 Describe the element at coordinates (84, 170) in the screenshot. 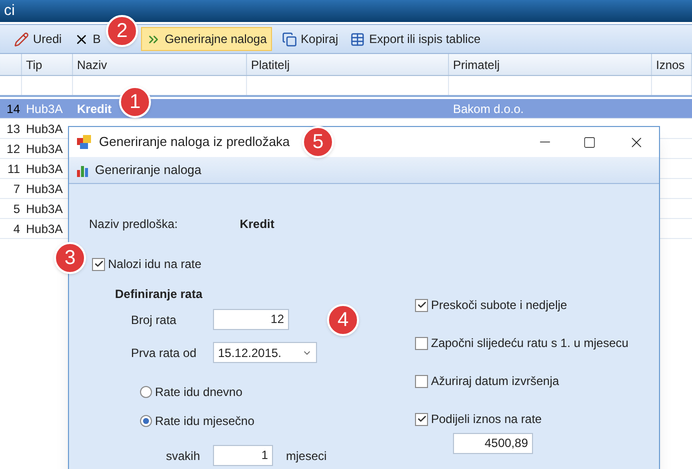

I see `chart-icon` at that location.